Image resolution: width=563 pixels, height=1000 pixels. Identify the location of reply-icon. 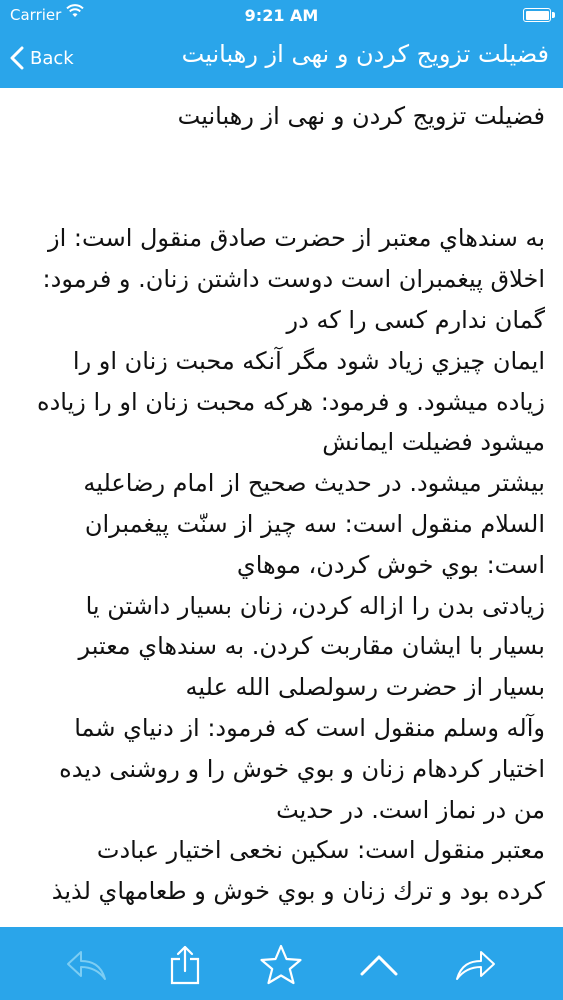
(86, 965).